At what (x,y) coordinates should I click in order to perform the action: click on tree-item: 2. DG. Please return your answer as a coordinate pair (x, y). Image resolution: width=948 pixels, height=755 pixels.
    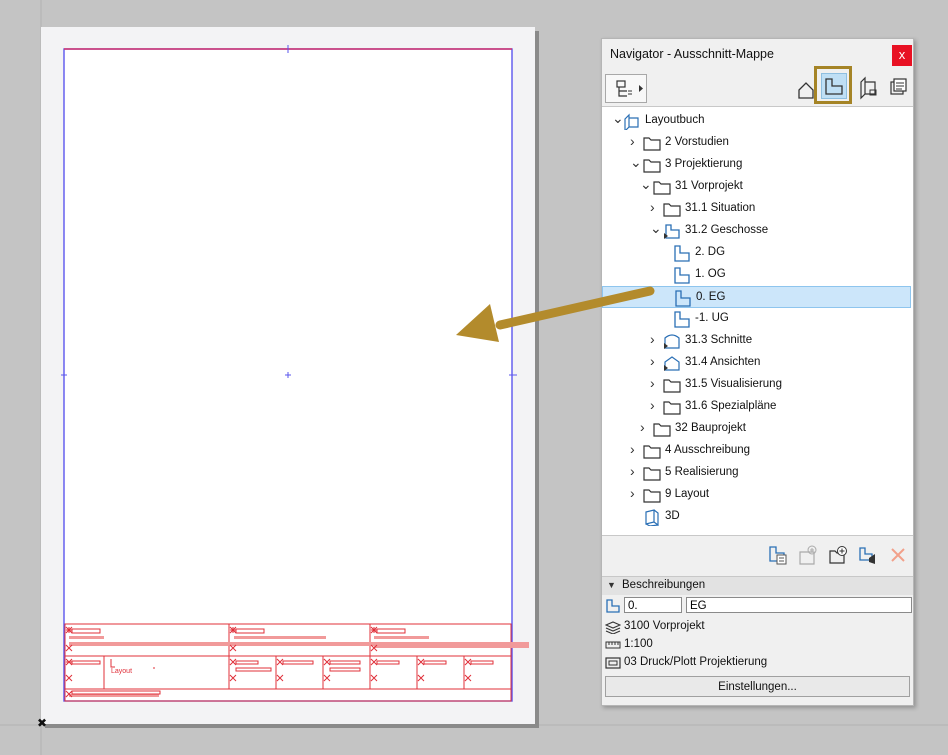
    Looking at the image, I should click on (756, 253).